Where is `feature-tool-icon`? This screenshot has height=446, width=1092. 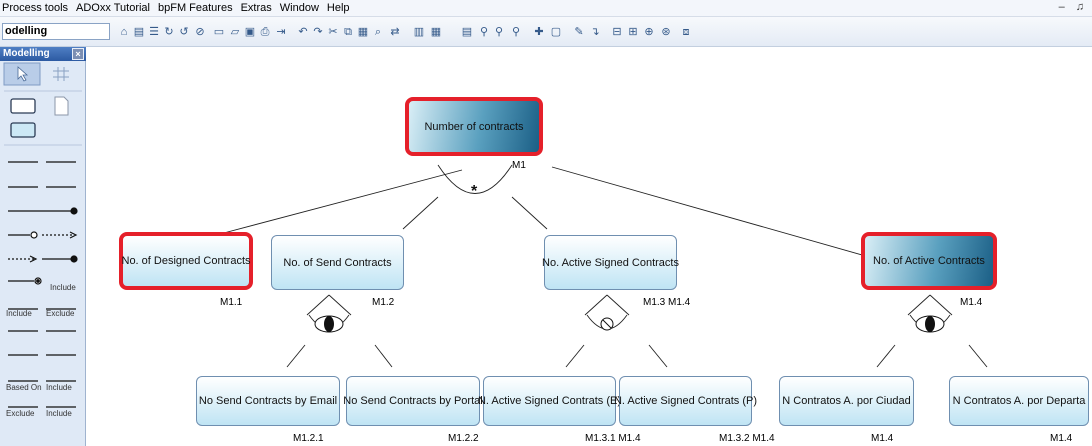 feature-tool-icon is located at coordinates (23, 130).